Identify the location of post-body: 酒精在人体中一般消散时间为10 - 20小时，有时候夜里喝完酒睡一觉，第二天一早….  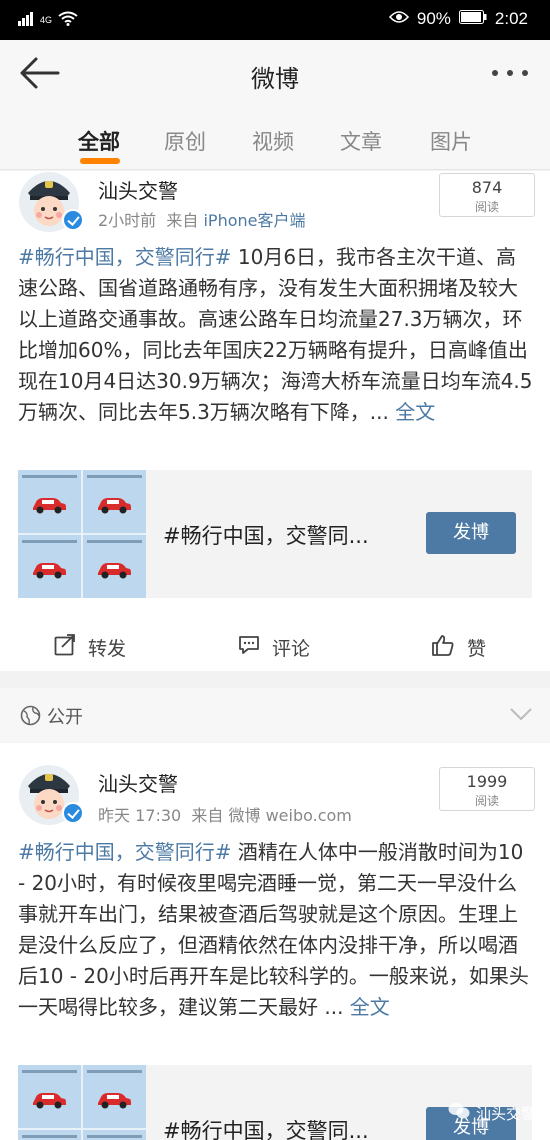
(273, 929).